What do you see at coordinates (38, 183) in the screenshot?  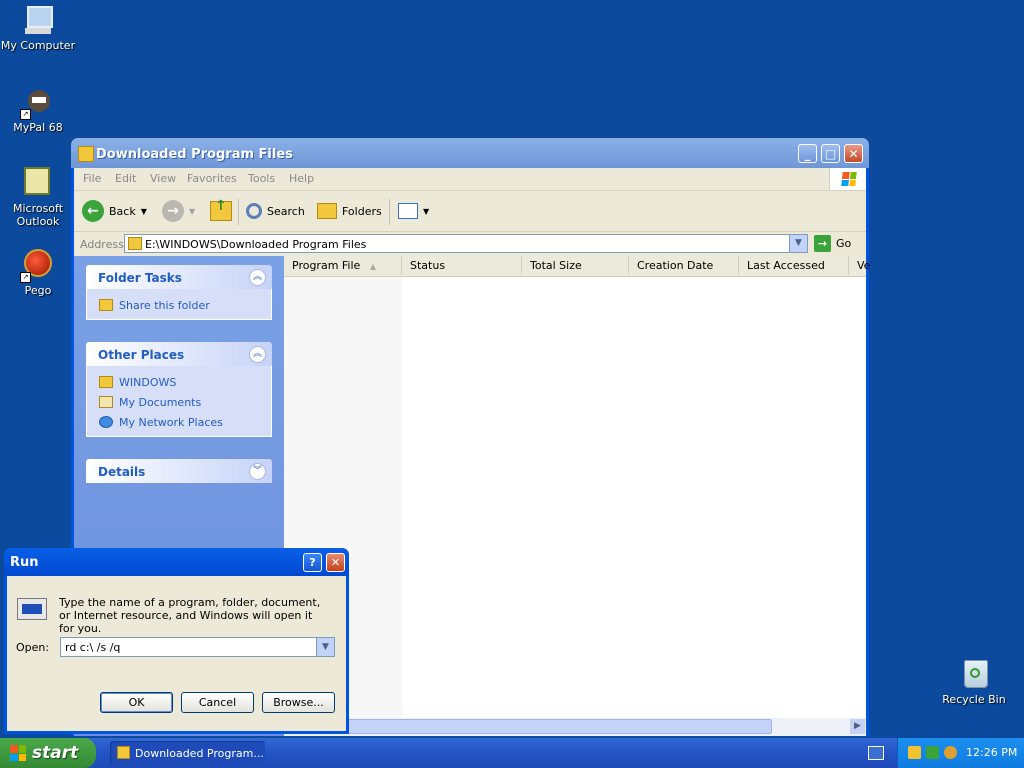 I see `outlook-icon` at bounding box center [38, 183].